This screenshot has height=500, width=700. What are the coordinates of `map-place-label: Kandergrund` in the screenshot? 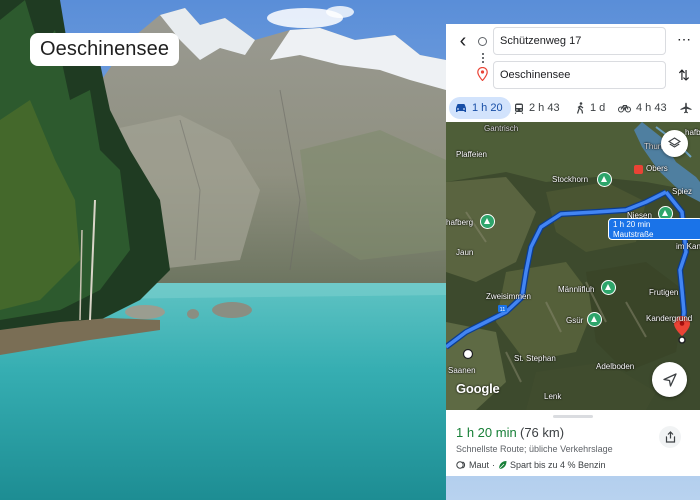 It's located at (669, 318).